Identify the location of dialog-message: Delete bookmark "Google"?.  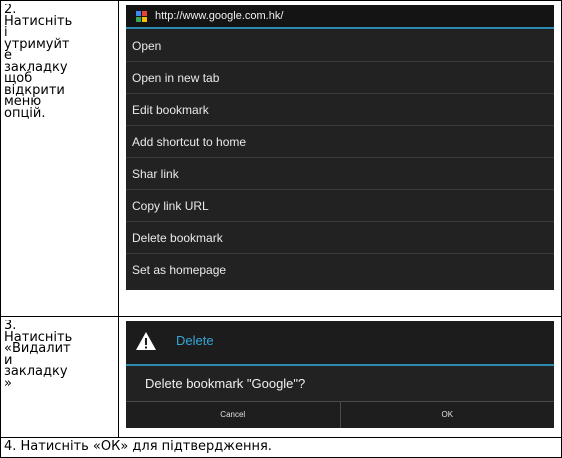
(225, 383).